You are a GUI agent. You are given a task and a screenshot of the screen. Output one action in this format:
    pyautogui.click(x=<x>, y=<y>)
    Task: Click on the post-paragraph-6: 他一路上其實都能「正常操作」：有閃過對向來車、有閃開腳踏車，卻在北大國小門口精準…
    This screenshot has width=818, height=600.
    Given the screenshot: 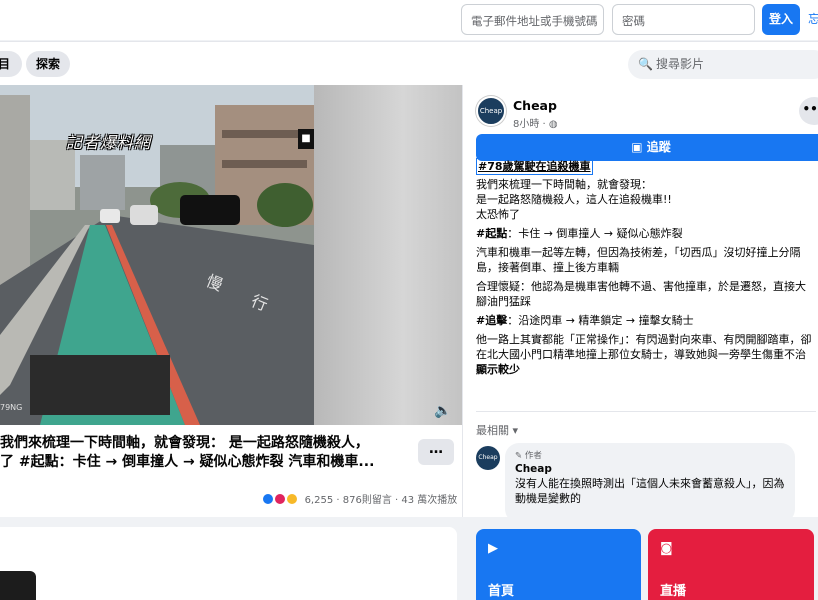 What is the action you would take?
    pyautogui.click(x=644, y=347)
    